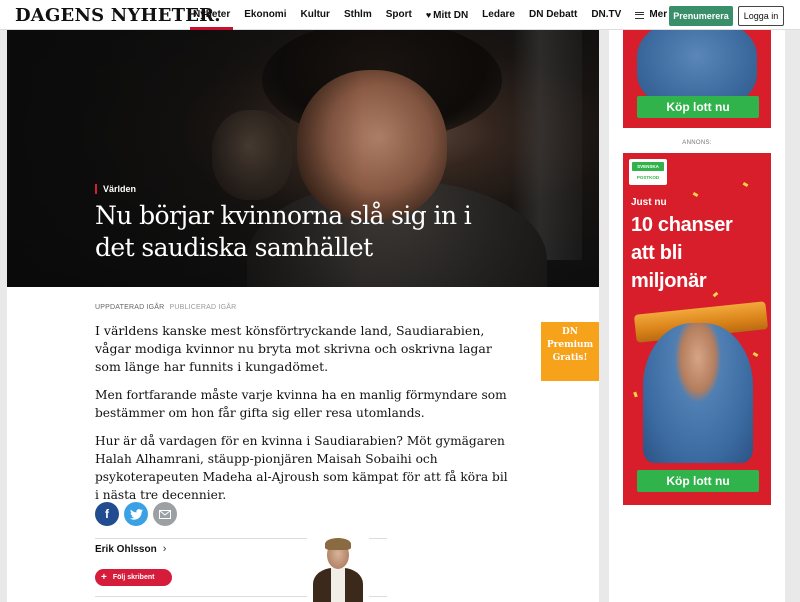 This screenshot has width=800, height=602. Describe the element at coordinates (698, 393) in the screenshot. I see `ad-person-image` at that location.